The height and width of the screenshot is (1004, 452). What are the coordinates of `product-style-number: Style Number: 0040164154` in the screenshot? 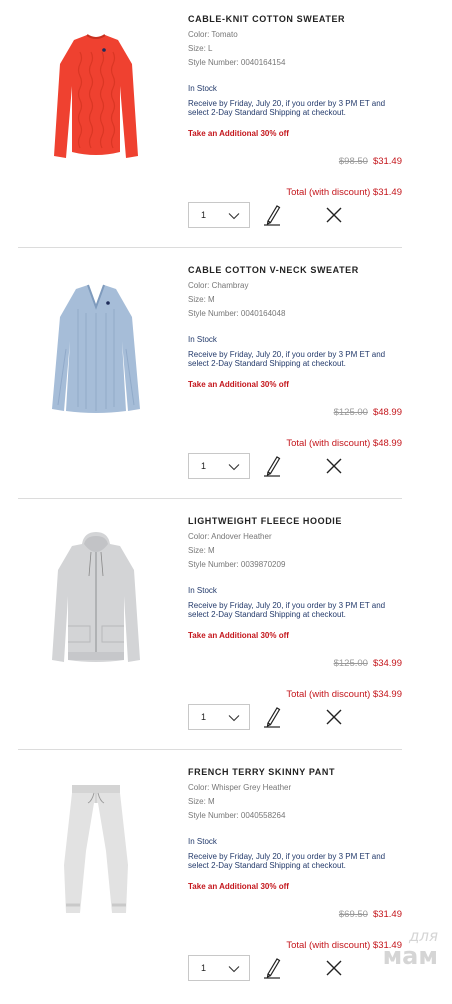 It's located at (237, 62).